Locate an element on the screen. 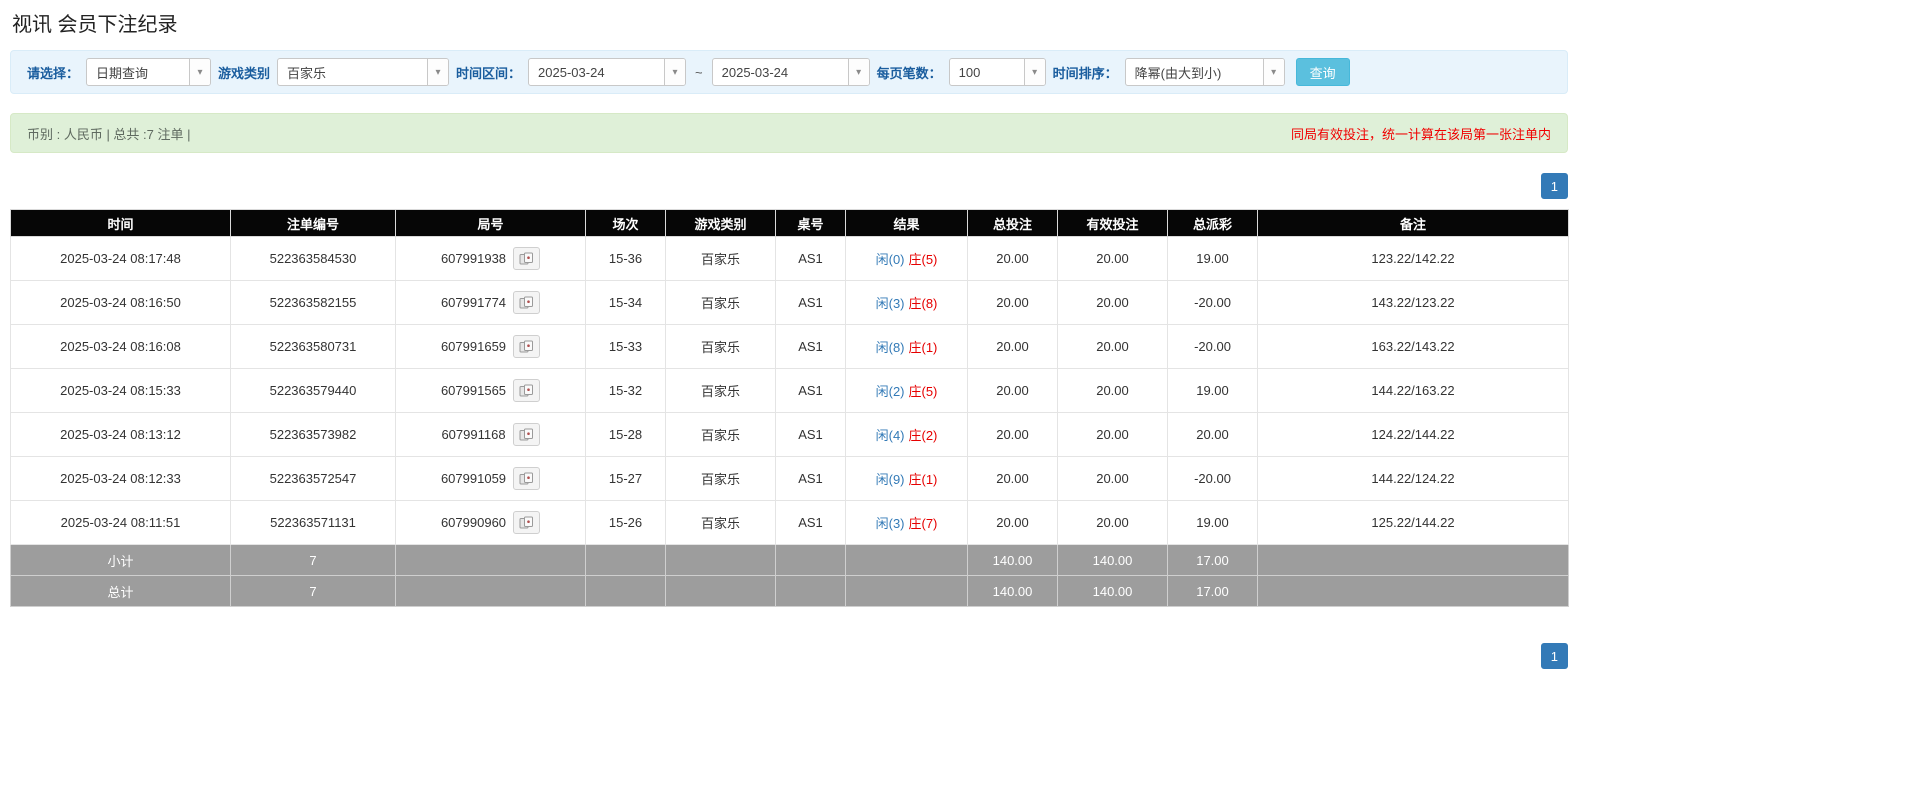 The width and height of the screenshot is (1905, 797). round-id-value: 607991565 is located at coordinates (473, 390).